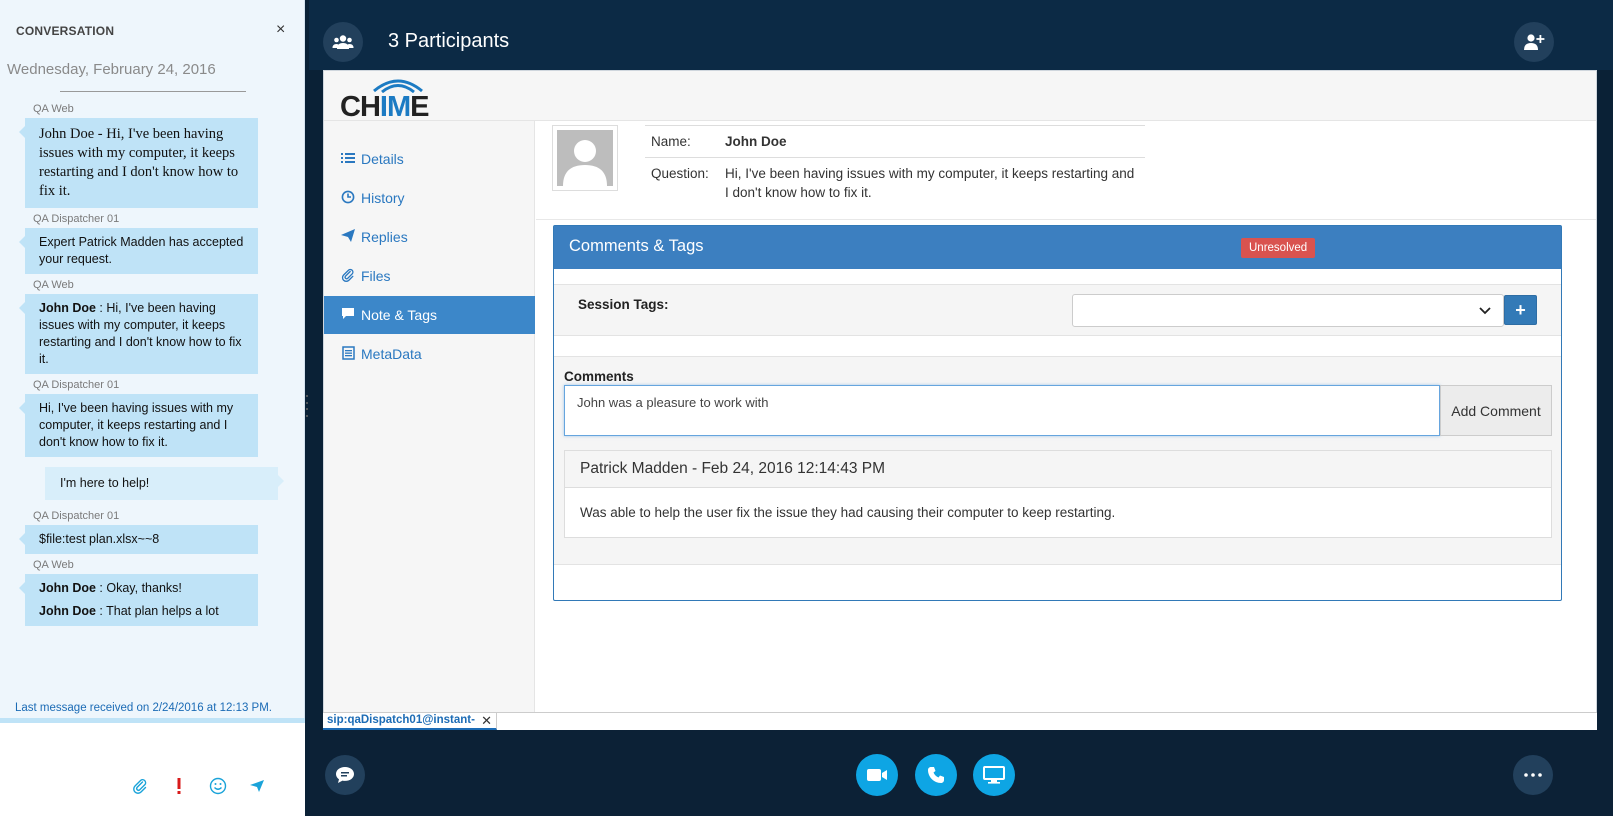  I want to click on history-icon, so click(348, 198).